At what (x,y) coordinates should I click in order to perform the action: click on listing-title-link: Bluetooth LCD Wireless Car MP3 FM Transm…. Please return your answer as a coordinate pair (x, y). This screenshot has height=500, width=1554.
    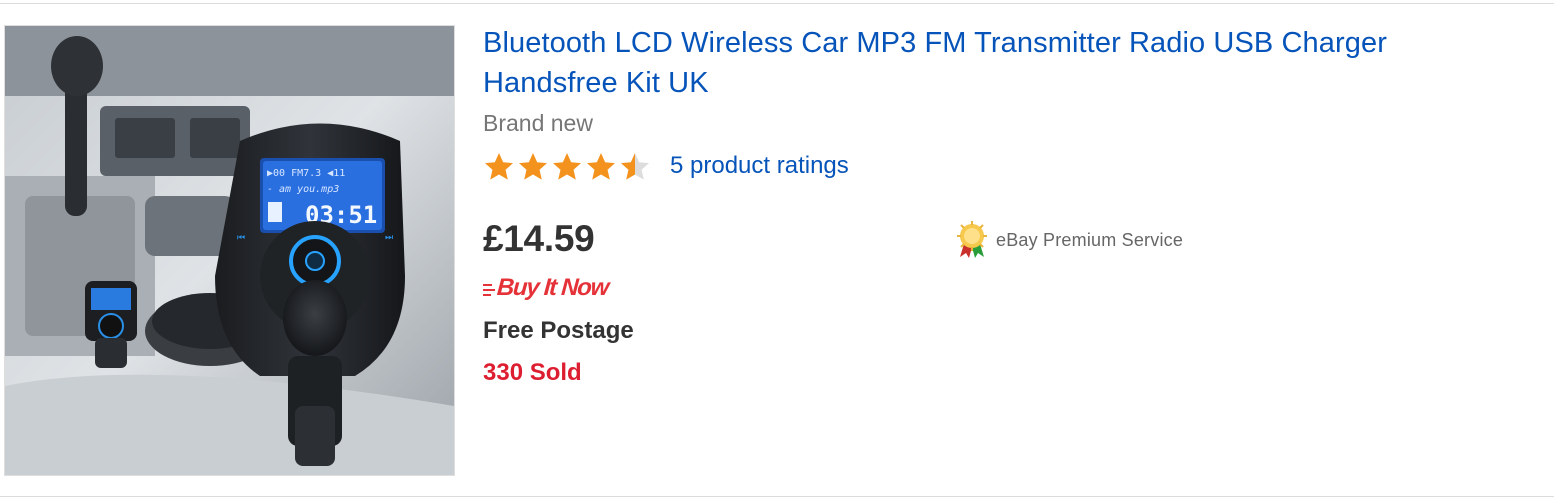
    Looking at the image, I should click on (1003, 63).